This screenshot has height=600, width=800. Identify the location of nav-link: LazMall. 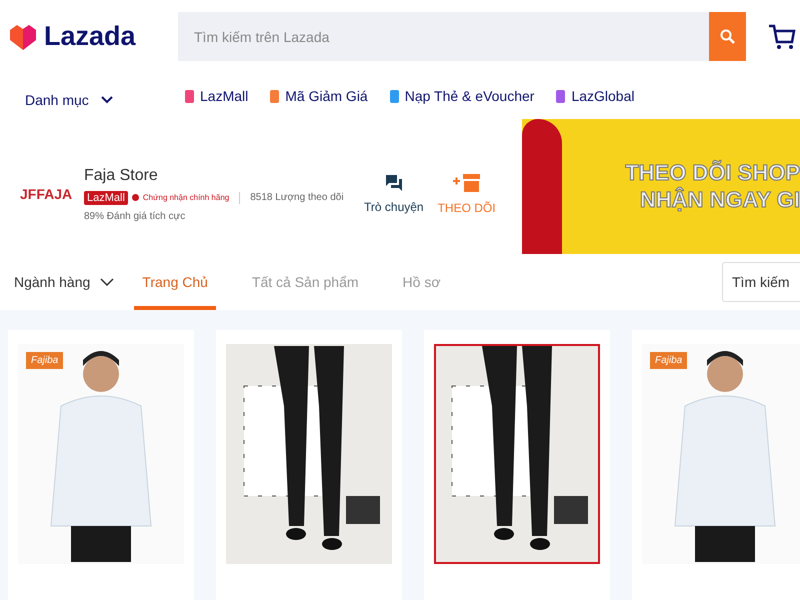
(216, 96).